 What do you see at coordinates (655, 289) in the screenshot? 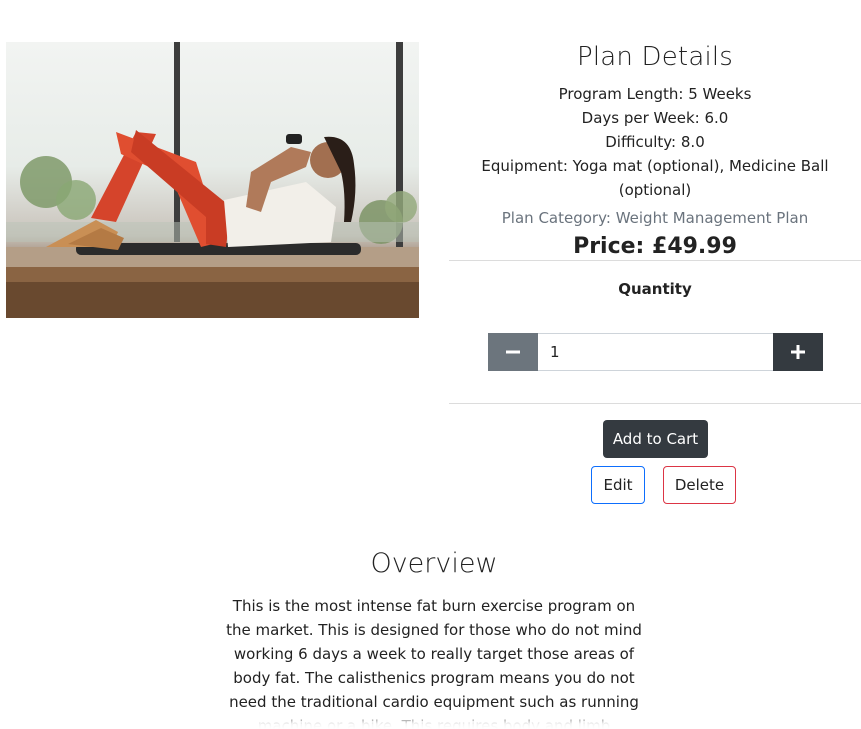
I see `quantity-label: Quantity` at bounding box center [655, 289].